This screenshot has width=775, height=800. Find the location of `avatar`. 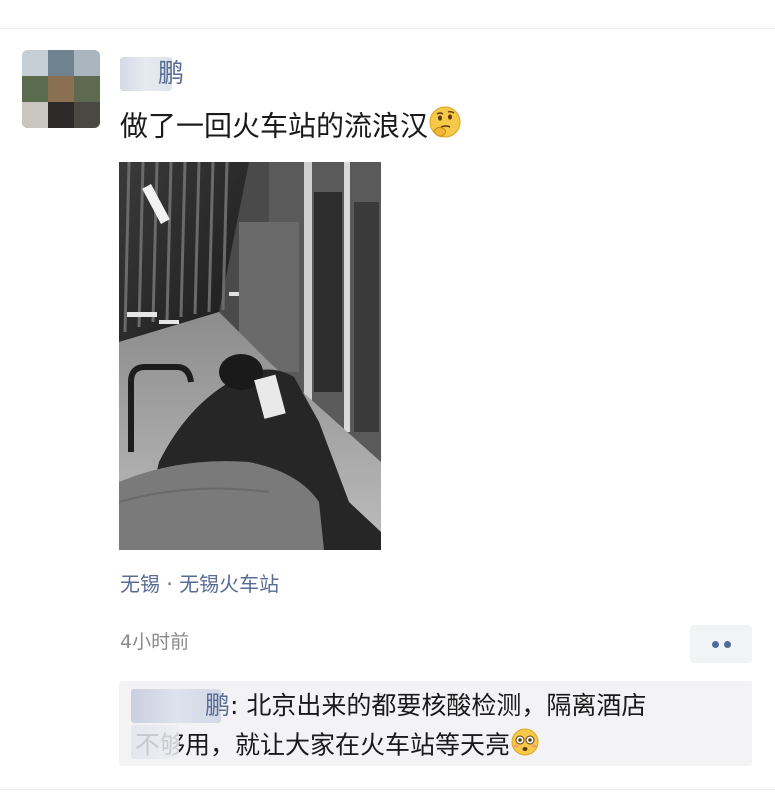

avatar is located at coordinates (61, 89).